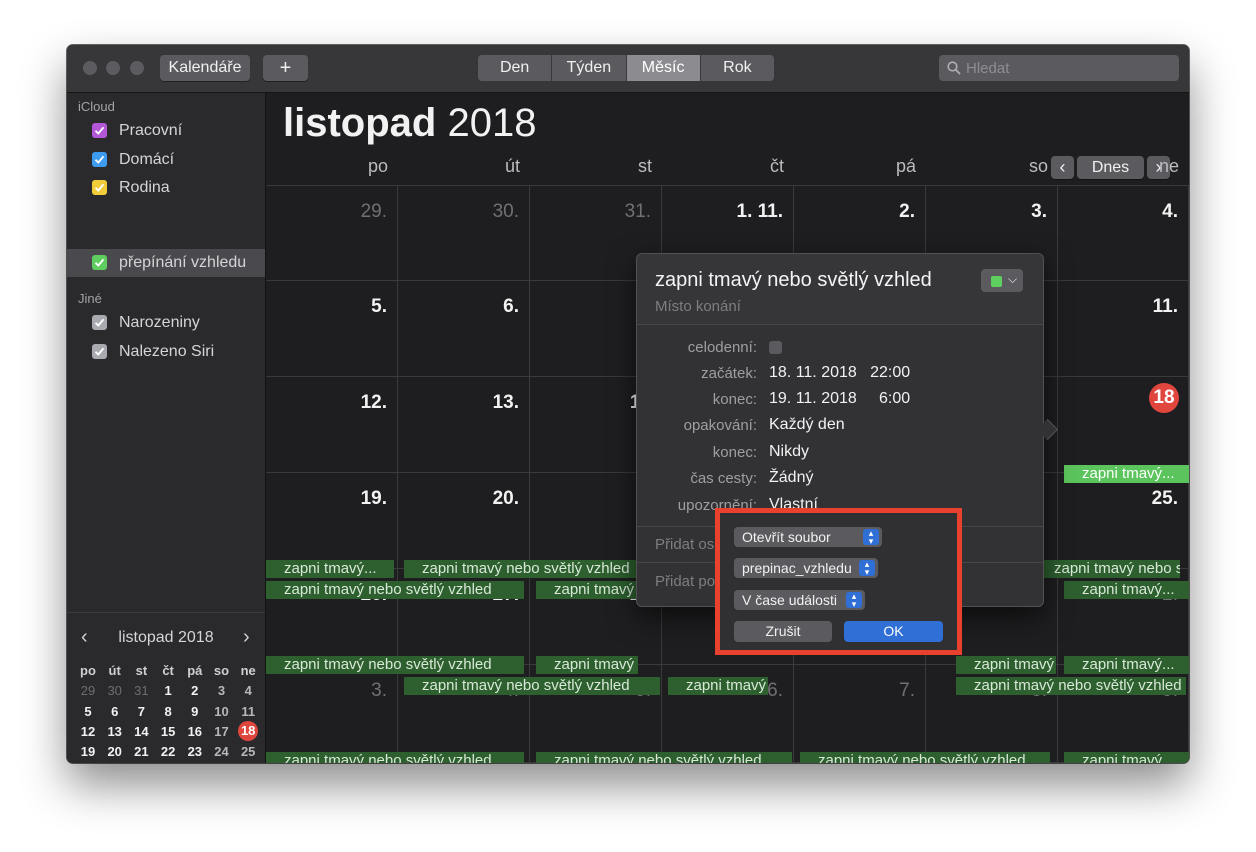  What do you see at coordinates (88, 751) in the screenshot?
I see `mini-day: 19` at bounding box center [88, 751].